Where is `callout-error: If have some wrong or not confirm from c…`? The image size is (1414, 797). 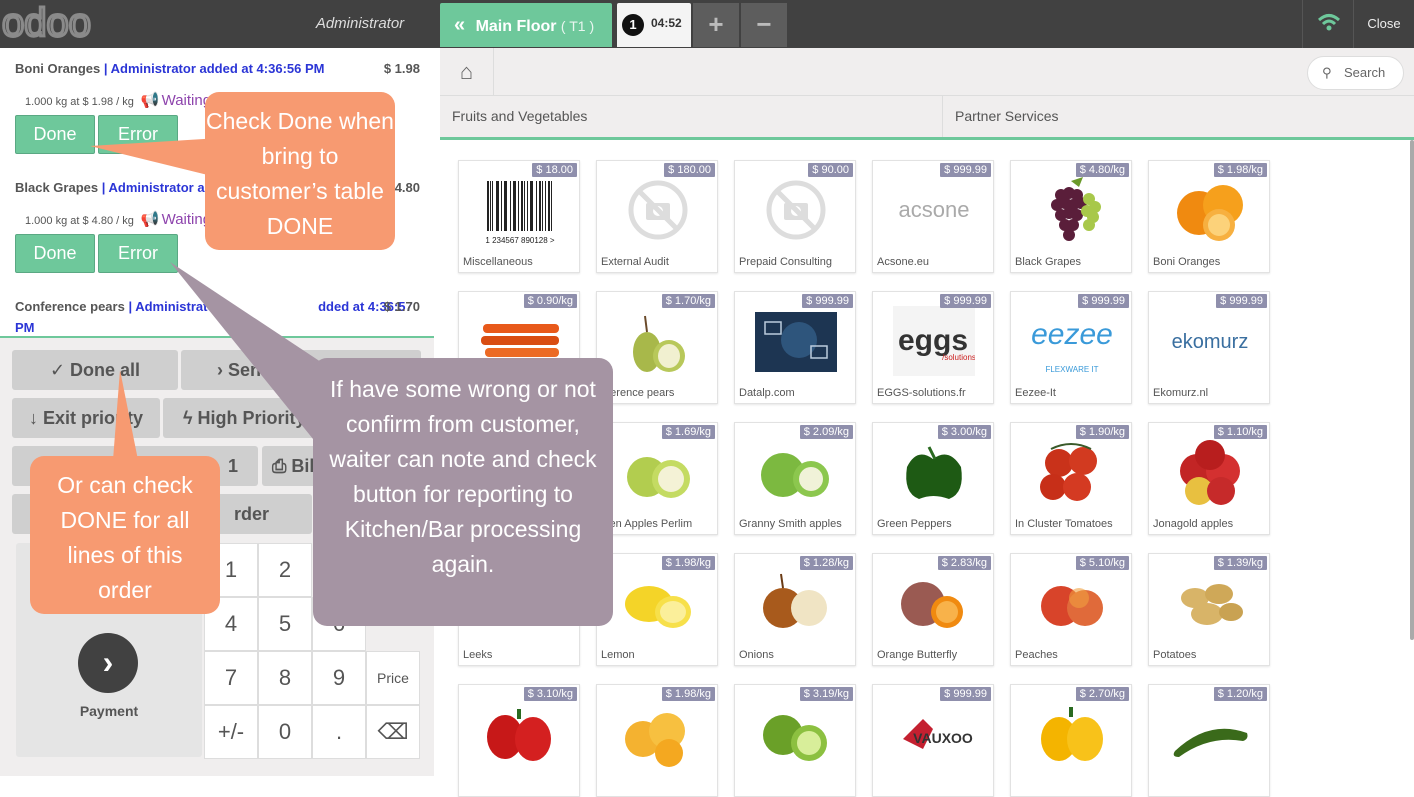
callout-error: If have some wrong or not confirm from c… is located at coordinates (463, 492).